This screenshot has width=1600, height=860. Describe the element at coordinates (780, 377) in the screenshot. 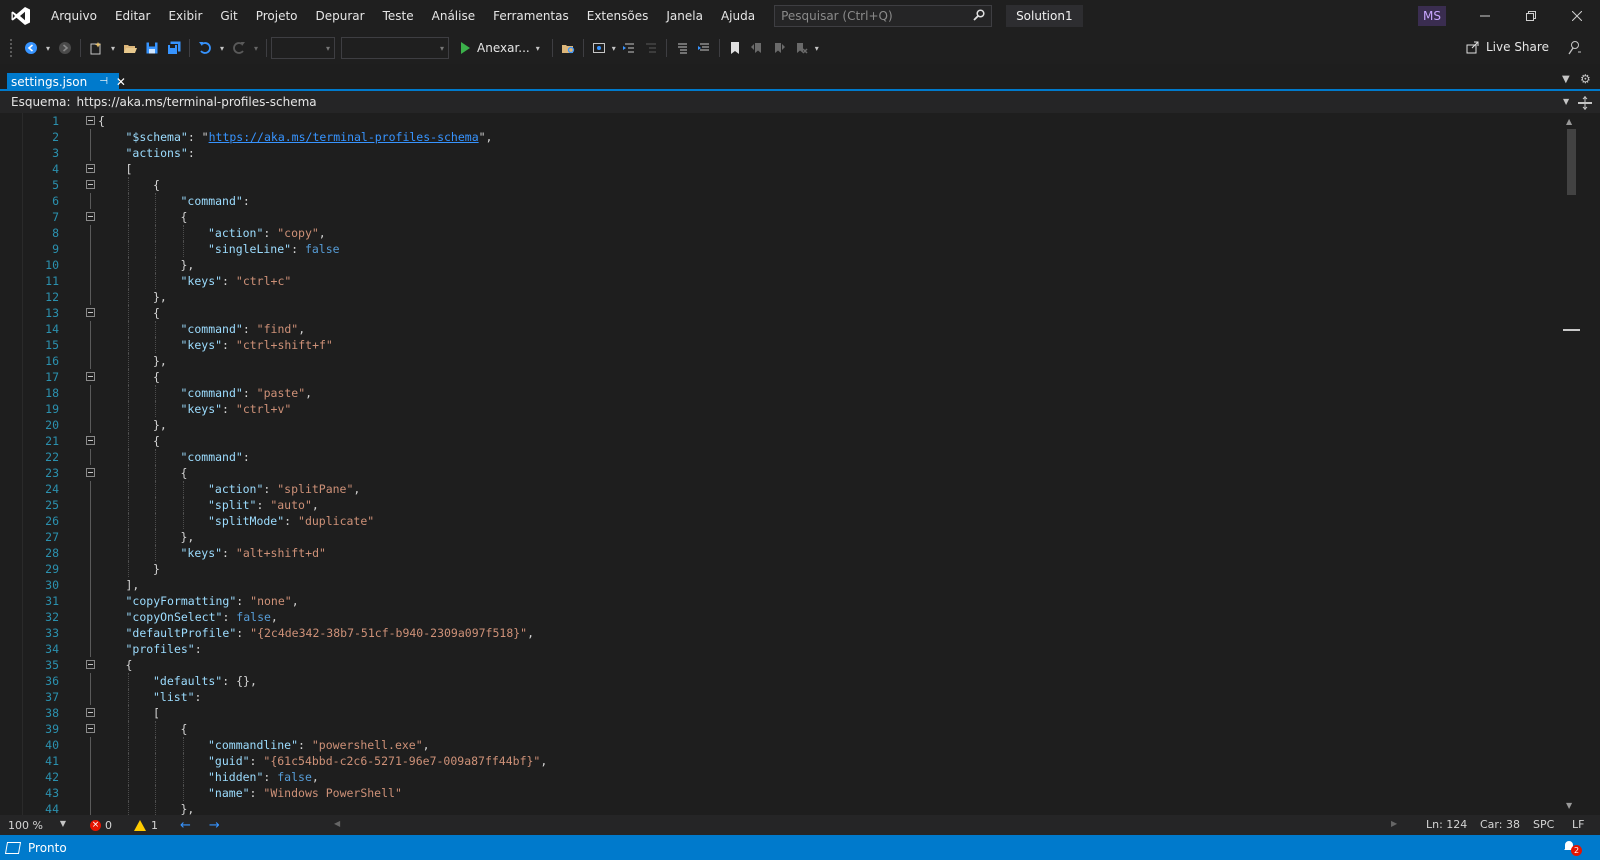

I see `code-line: 17 {` at that location.